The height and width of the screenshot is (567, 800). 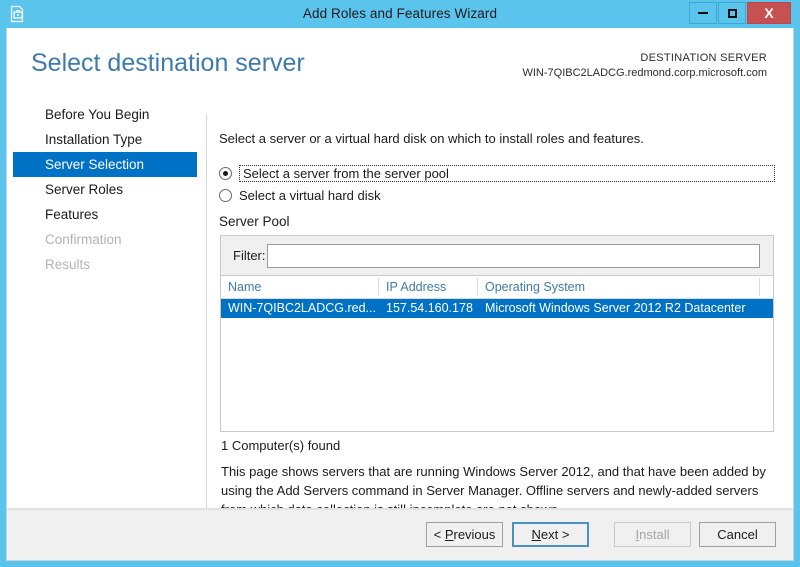 What do you see at coordinates (555, 534) in the screenshot?
I see `next-rest: ext >` at bounding box center [555, 534].